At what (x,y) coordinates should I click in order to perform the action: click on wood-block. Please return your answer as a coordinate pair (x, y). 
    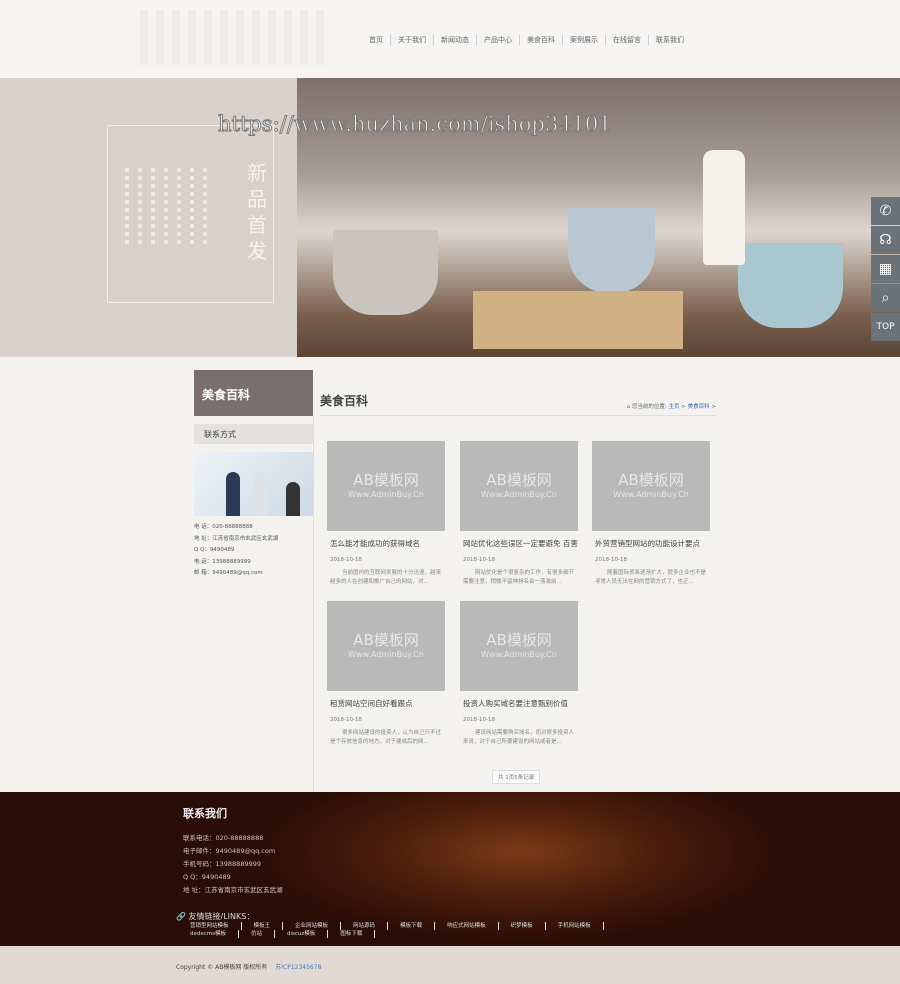
    Looking at the image, I should click on (578, 320).